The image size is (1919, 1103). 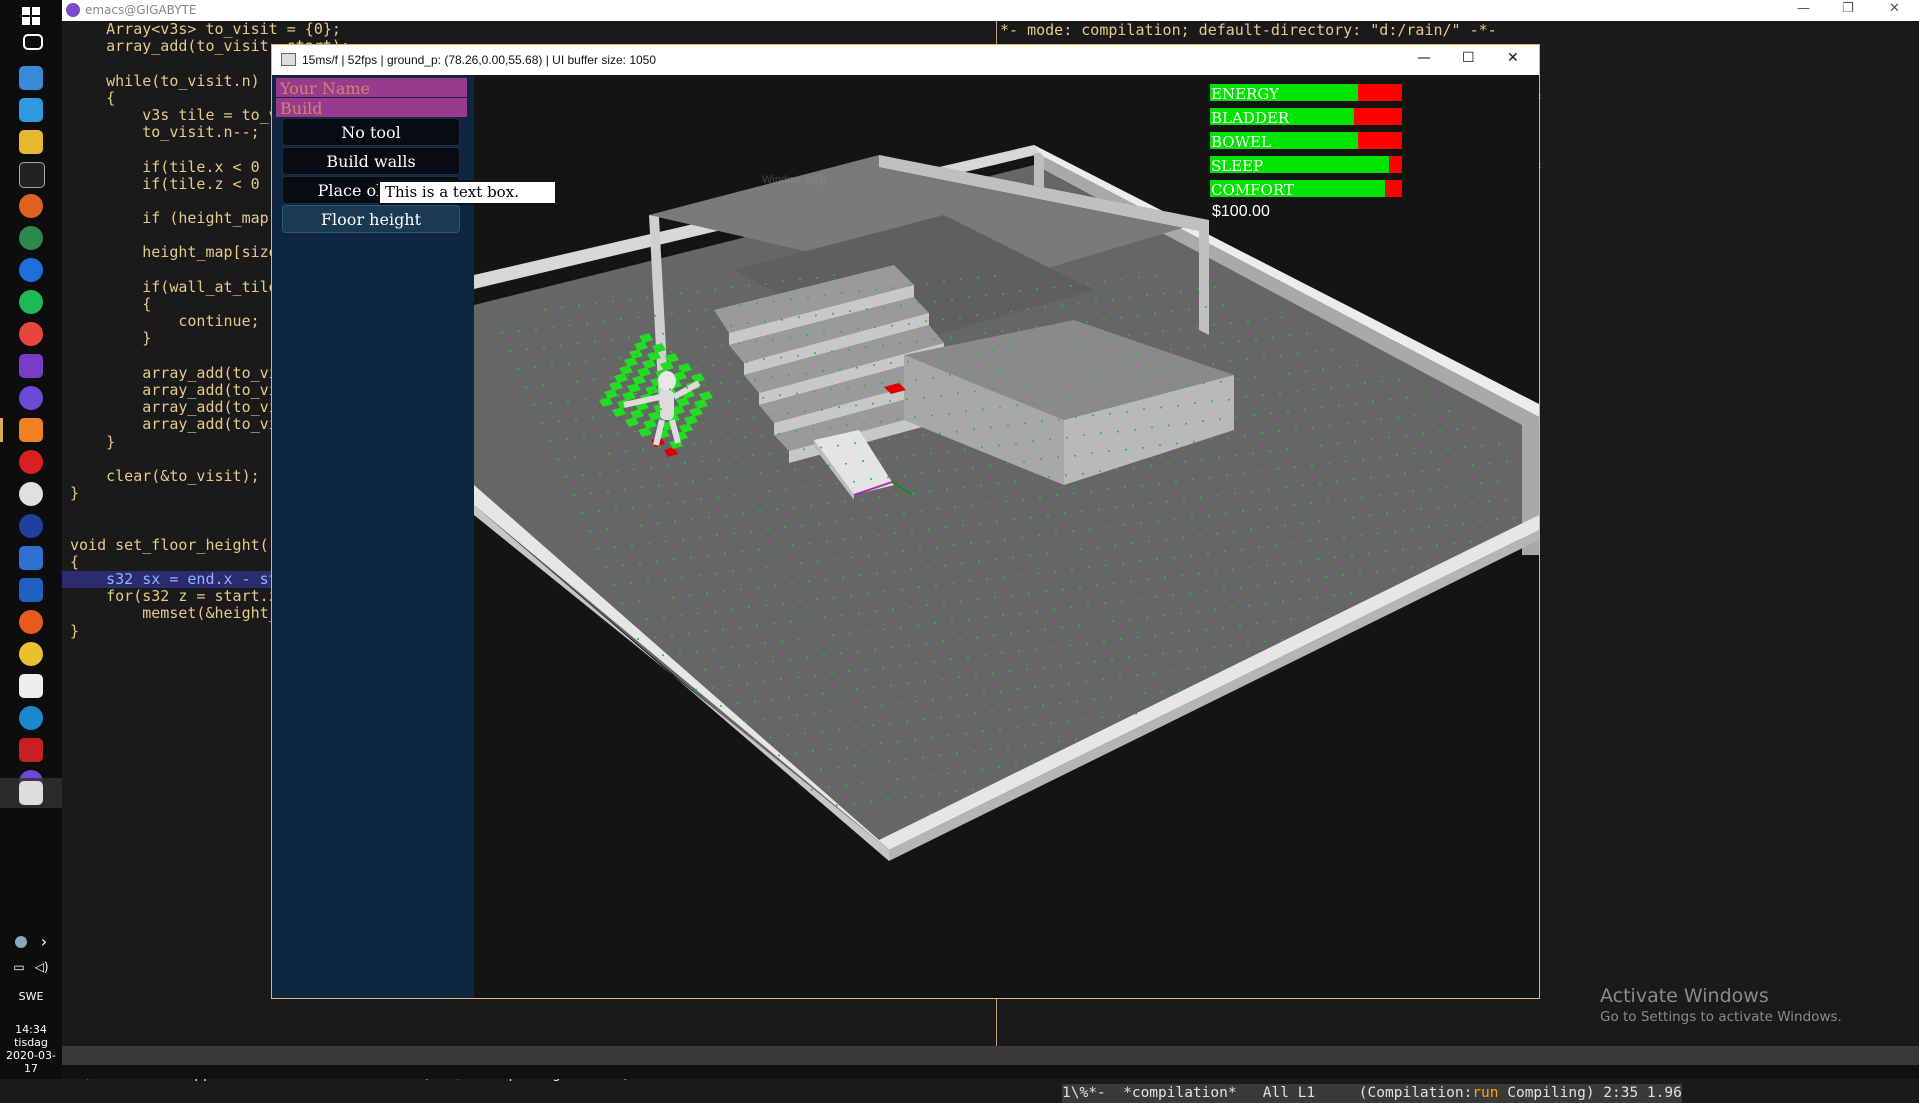 I want to click on tool-build-walls-button: Build walls, so click(x=371, y=161).